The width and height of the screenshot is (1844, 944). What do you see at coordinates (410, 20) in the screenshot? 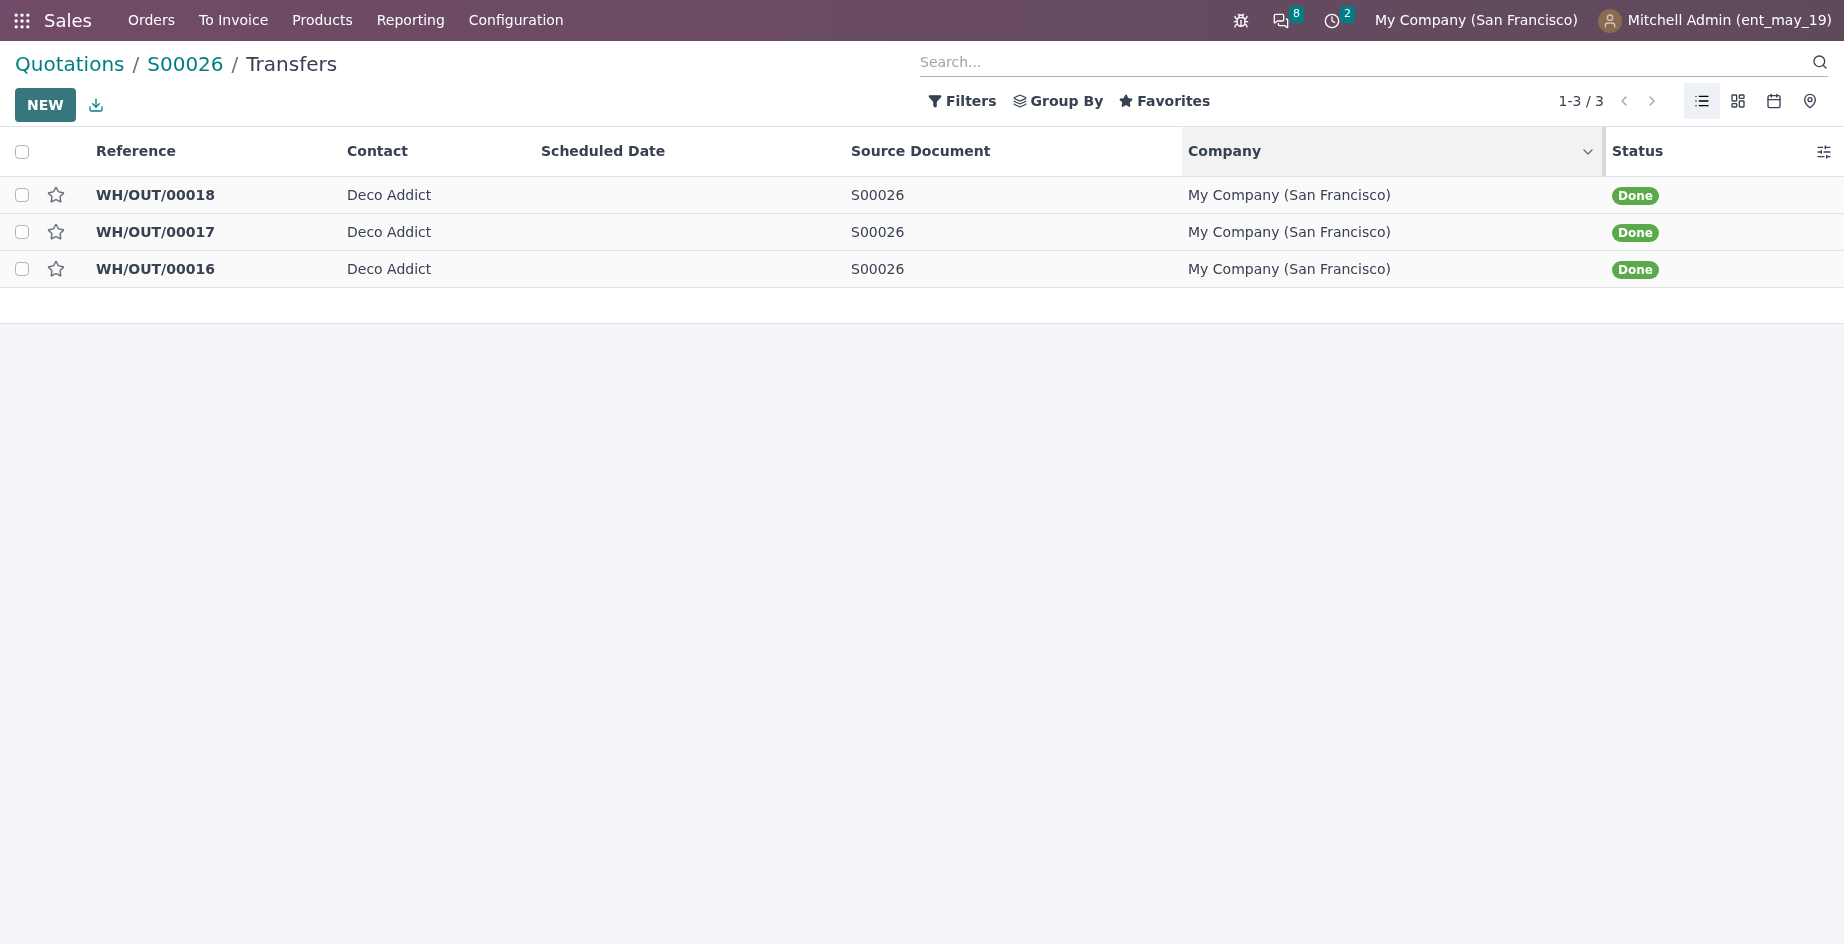
I see `menu-item: Reporting` at bounding box center [410, 20].